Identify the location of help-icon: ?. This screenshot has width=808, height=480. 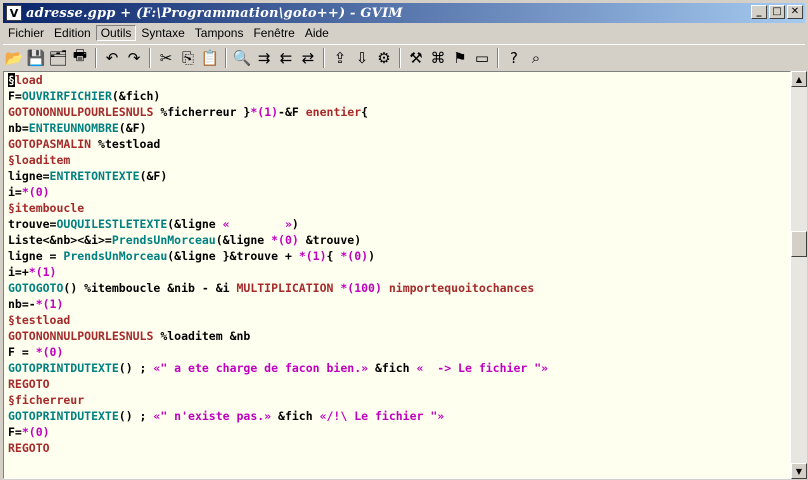
(514, 58).